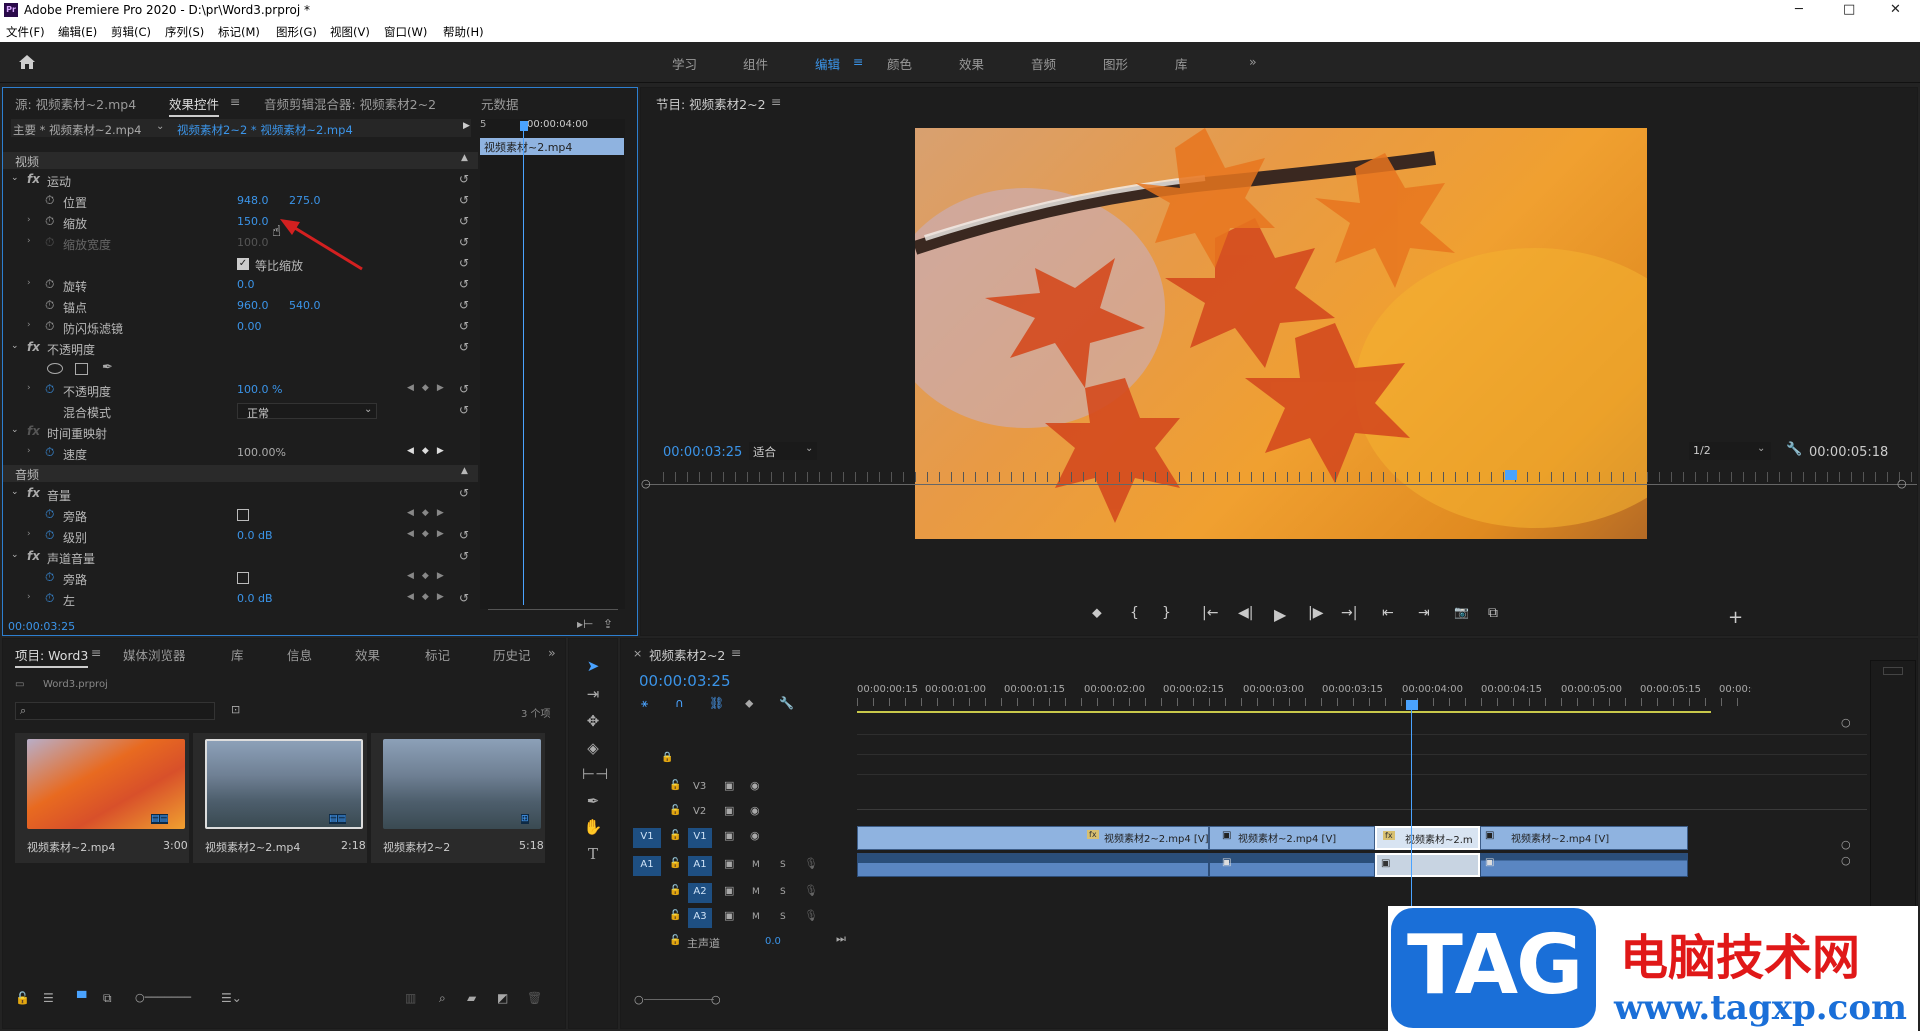 This screenshot has width=1920, height=1031. Describe the element at coordinates (416, 847) in the screenshot. I see `sequence-name: 视频素材2~2` at that location.